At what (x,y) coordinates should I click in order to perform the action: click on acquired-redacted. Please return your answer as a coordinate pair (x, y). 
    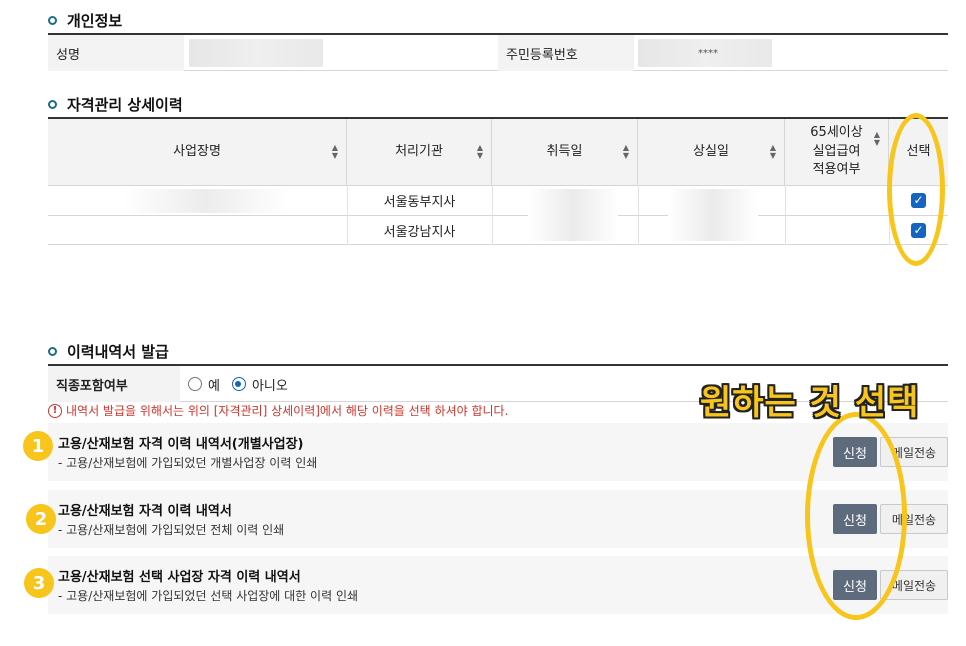
    Looking at the image, I should click on (573, 215).